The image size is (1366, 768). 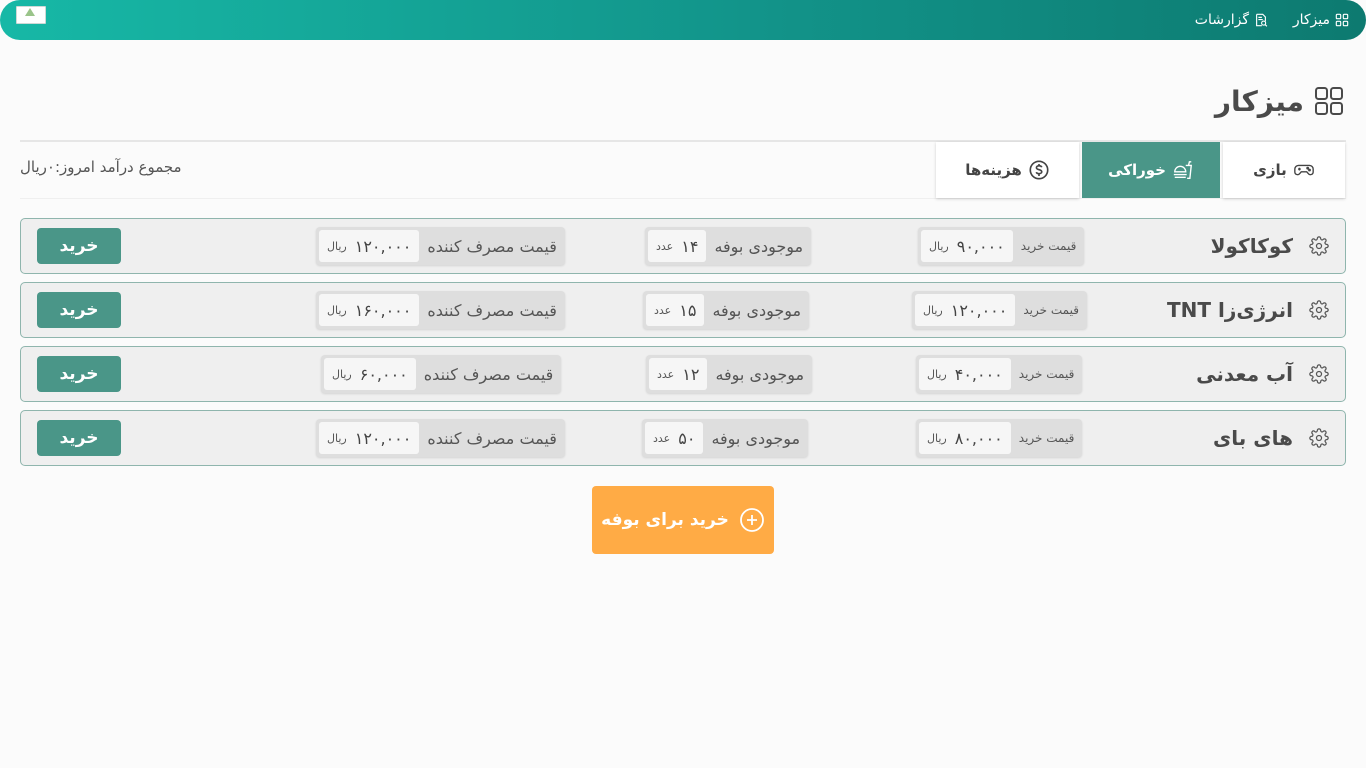 I want to click on stock-value-box: ۱۵ عدد, so click(x=675, y=310).